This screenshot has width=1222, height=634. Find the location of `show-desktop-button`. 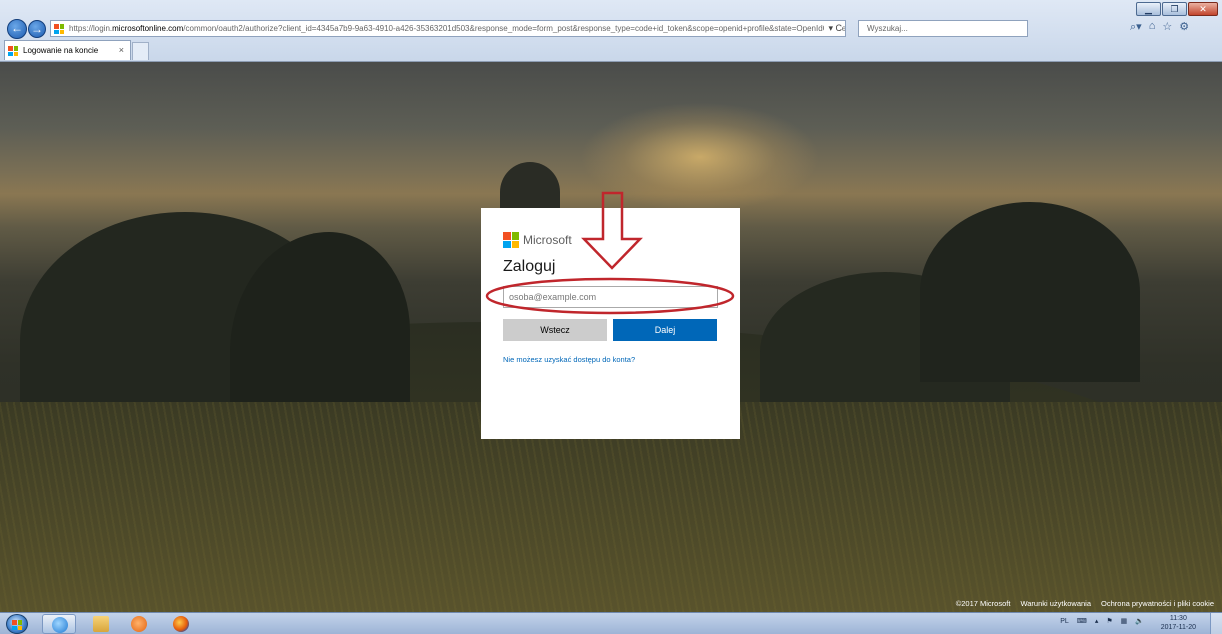

show-desktop-button is located at coordinates (1216, 623).